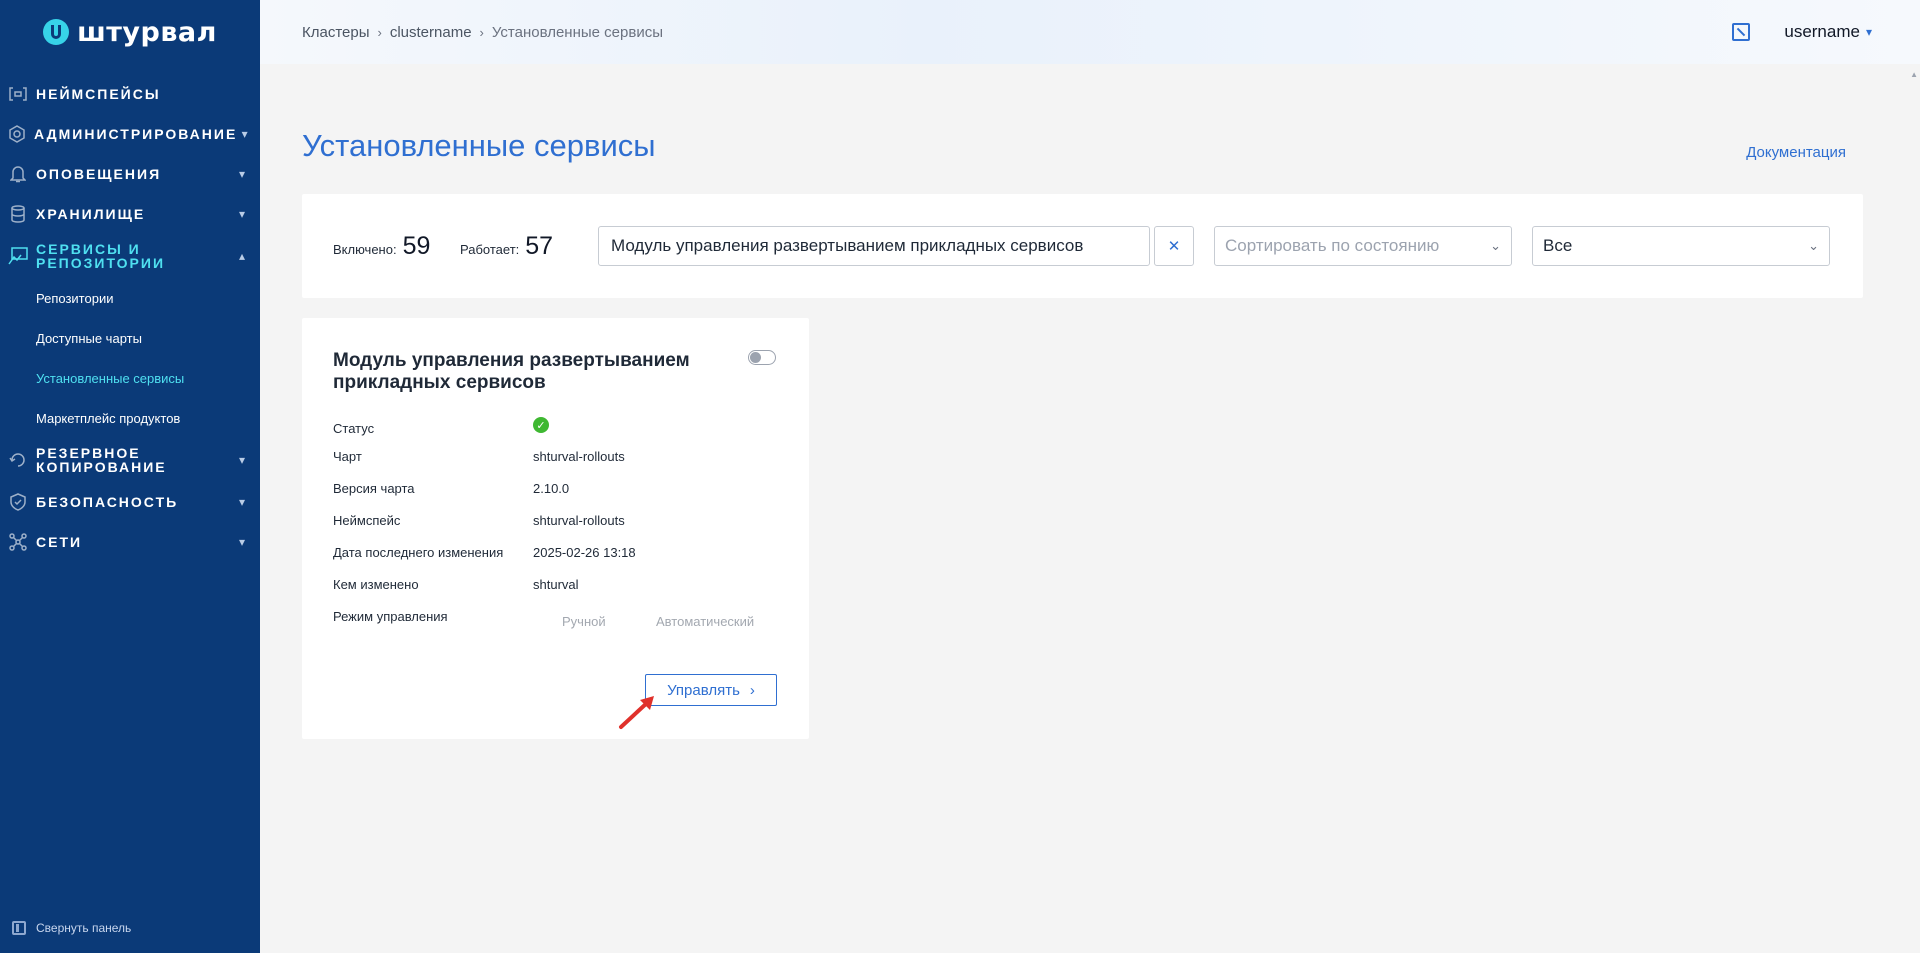 The width and height of the screenshot is (1920, 953). What do you see at coordinates (1796, 152) in the screenshot?
I see `documentation-link: Документация` at bounding box center [1796, 152].